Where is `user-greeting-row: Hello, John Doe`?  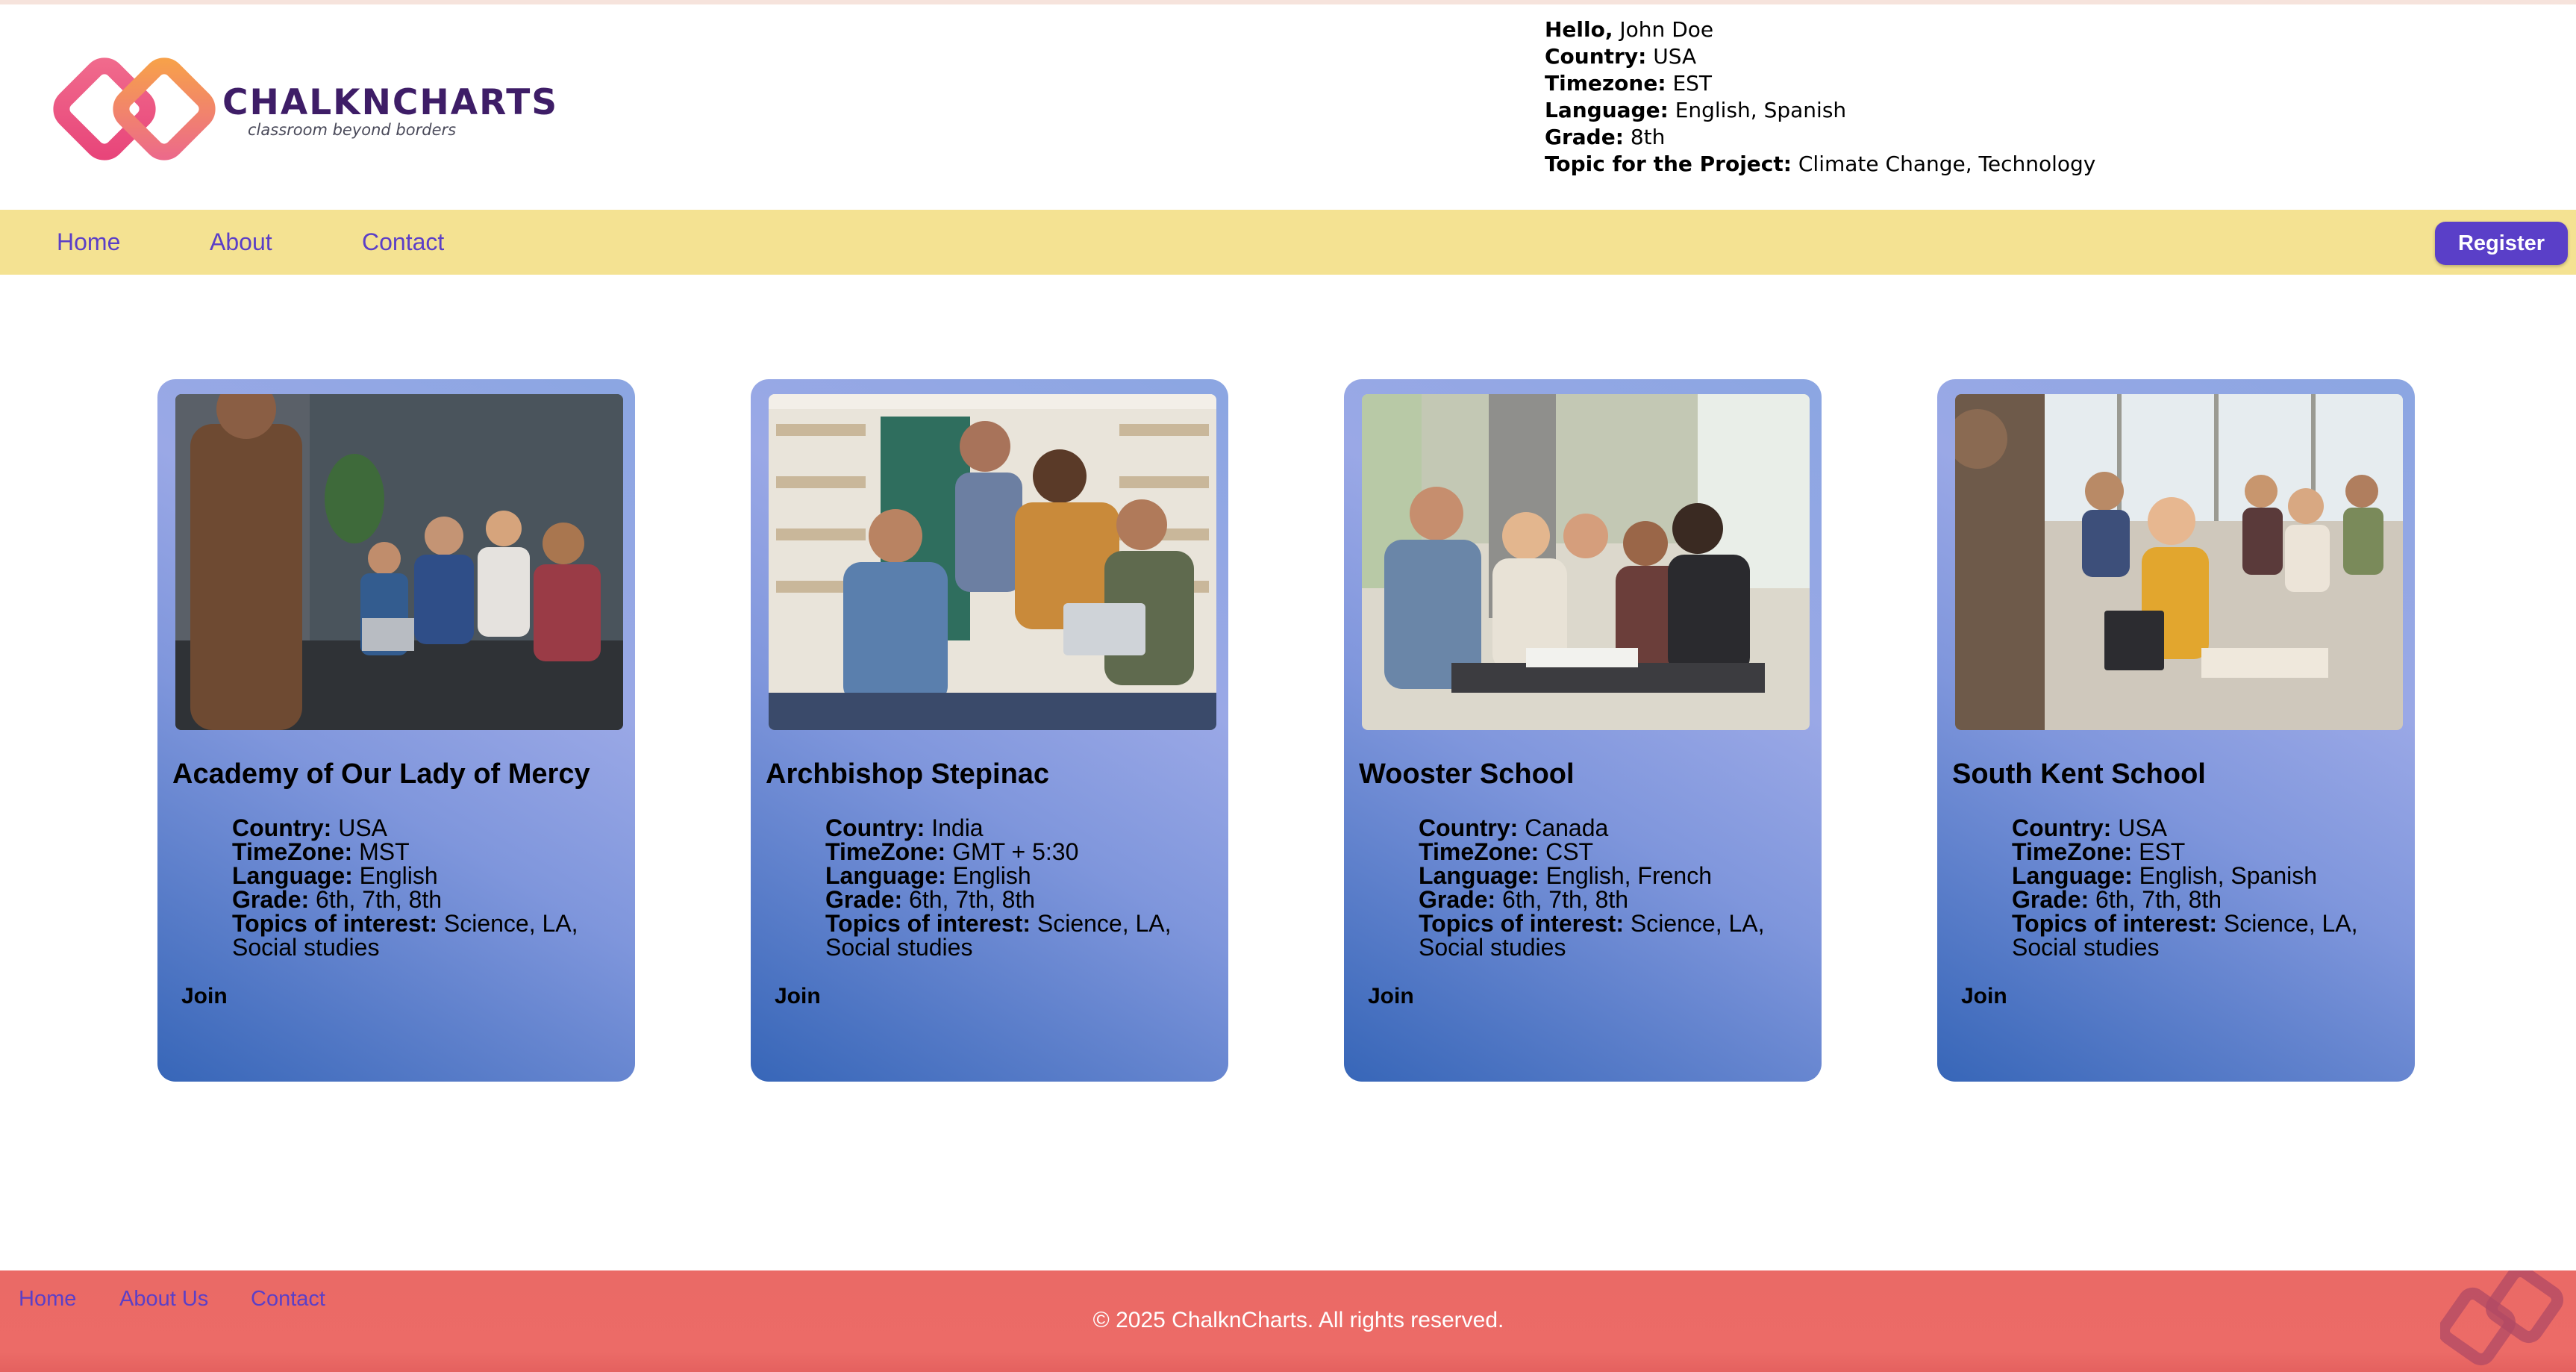
user-greeting-row: Hello, John Doe is located at coordinates (1820, 29).